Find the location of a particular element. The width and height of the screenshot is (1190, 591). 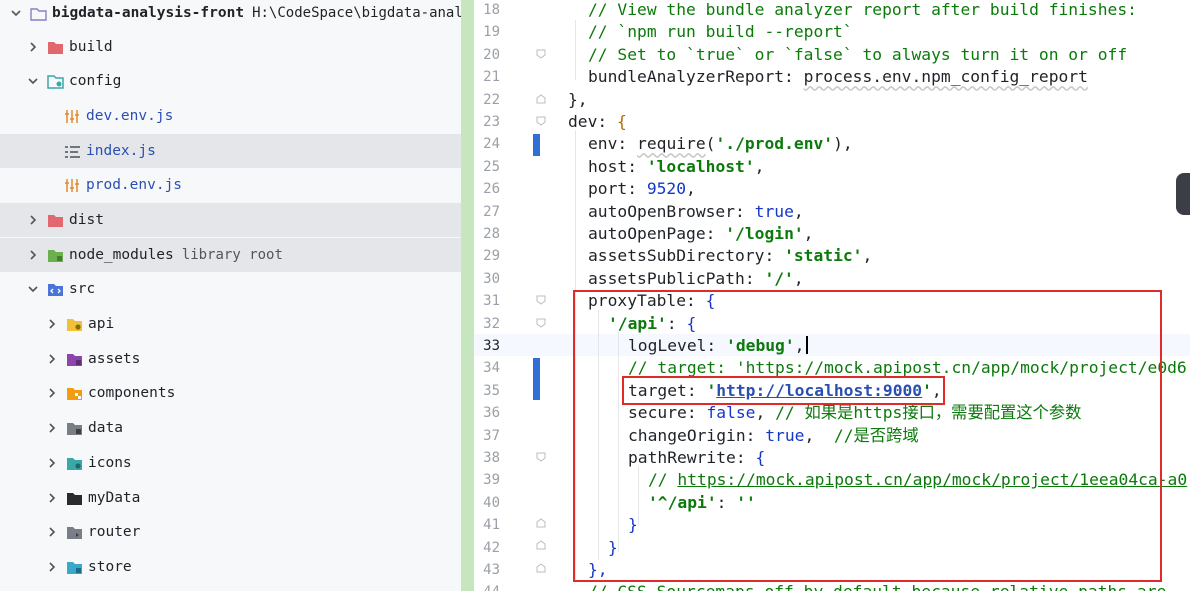

tree-item-api: api is located at coordinates (237, 324).